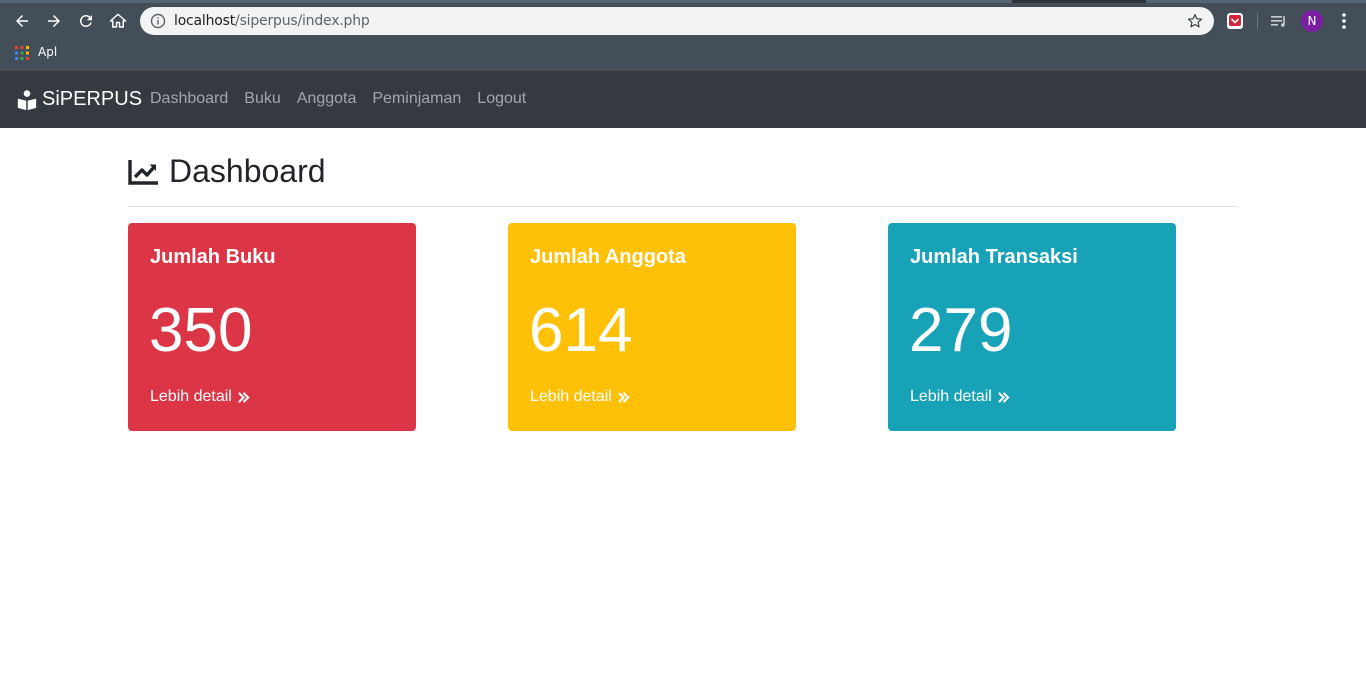 The image size is (1366, 697). What do you see at coordinates (1195, 21) in the screenshot?
I see `star-icon` at bounding box center [1195, 21].